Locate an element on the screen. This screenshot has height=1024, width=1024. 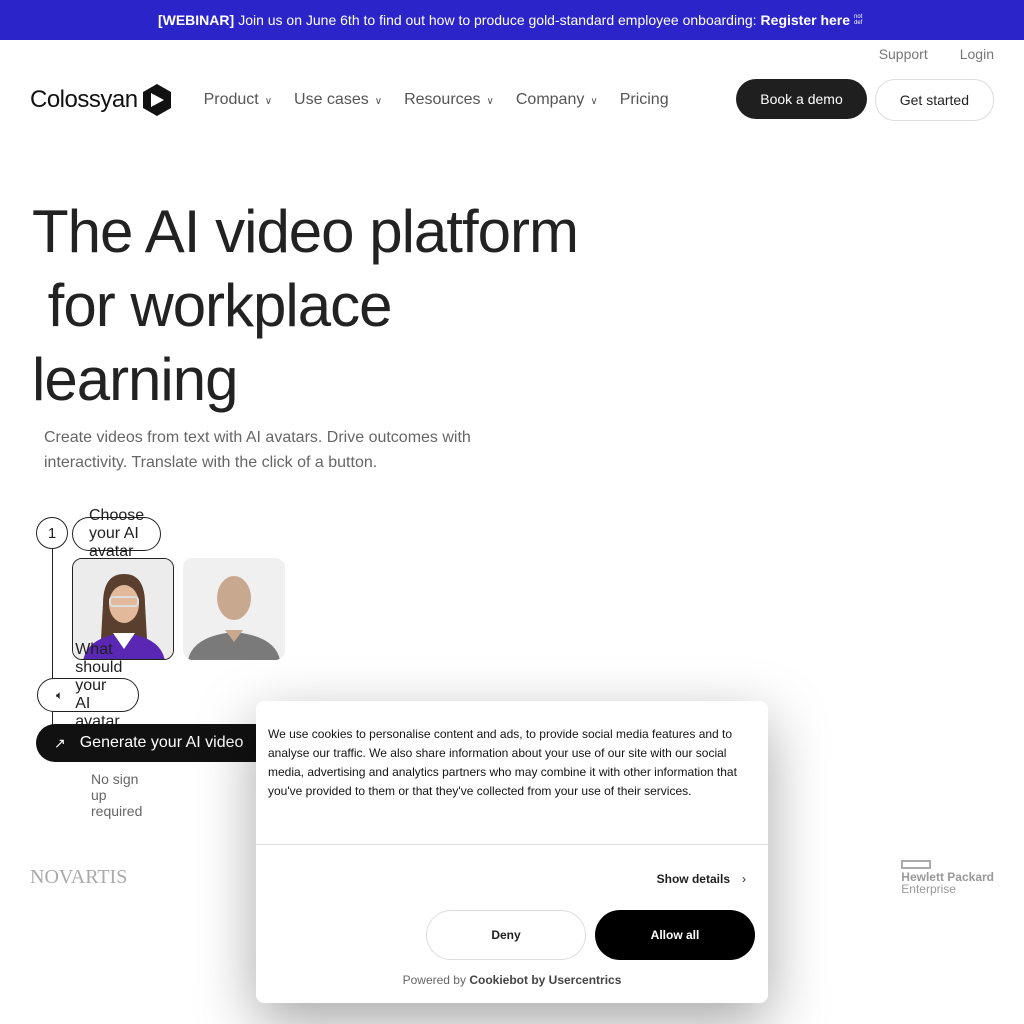
step-number: 1 is located at coordinates (52, 533).